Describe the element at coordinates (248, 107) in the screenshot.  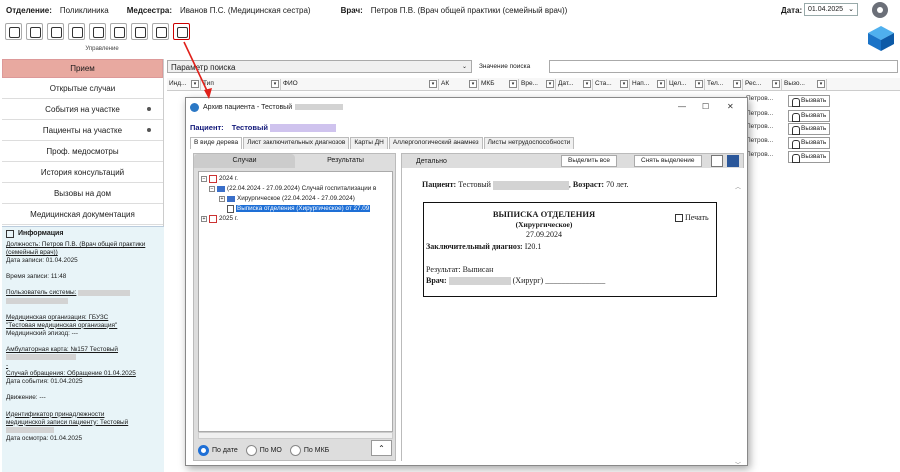
I see `window-title: Архив пациента - Тестовый` at that location.